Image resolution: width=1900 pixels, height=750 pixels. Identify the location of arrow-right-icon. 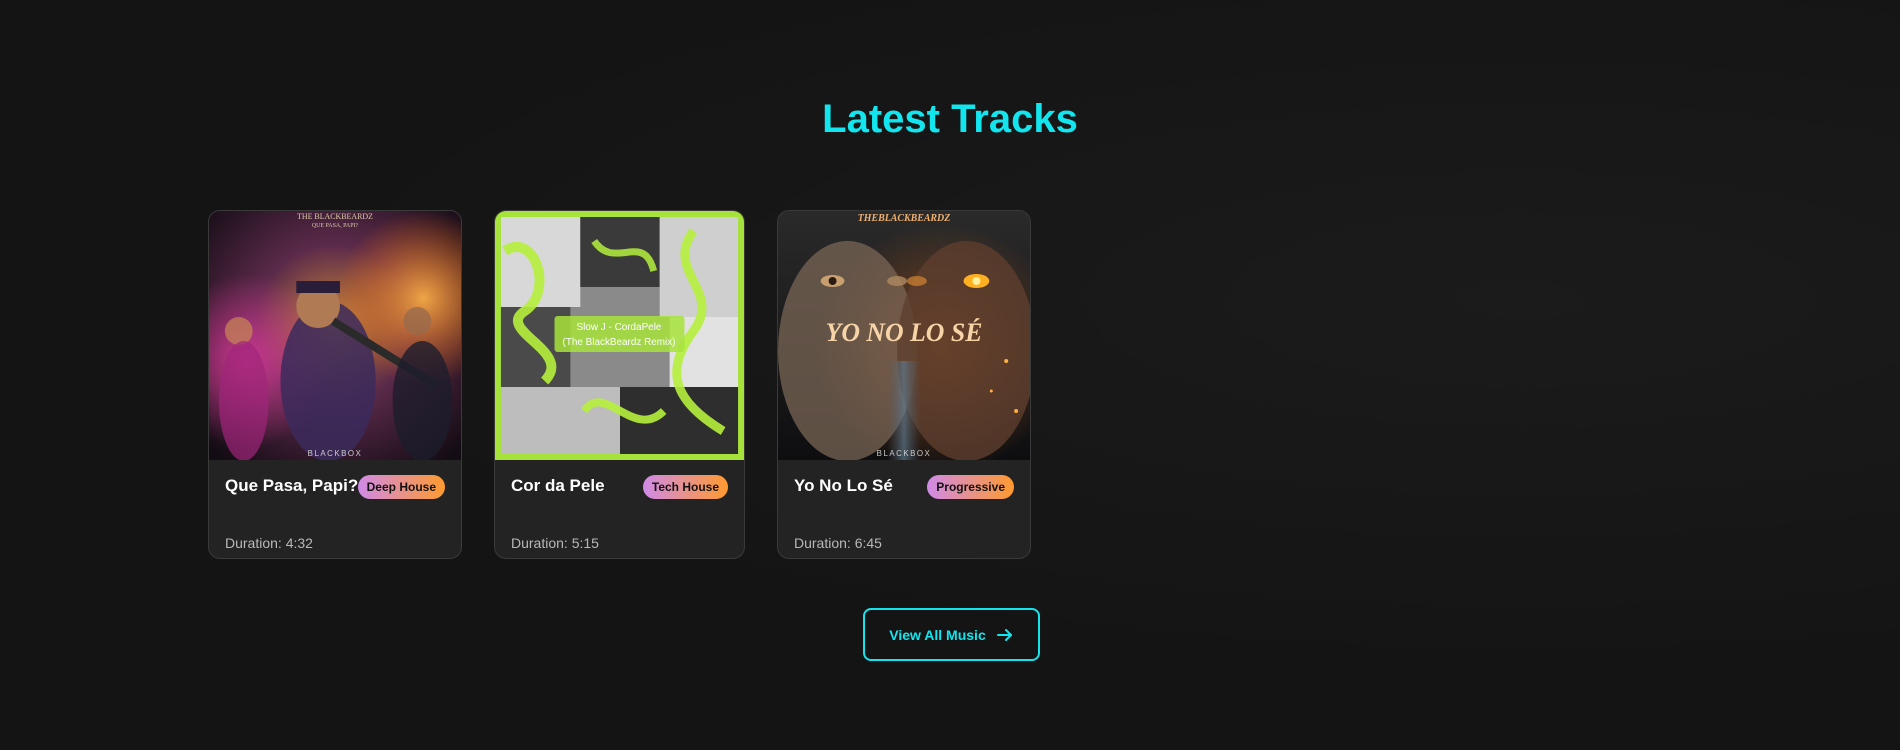
(1005, 635).